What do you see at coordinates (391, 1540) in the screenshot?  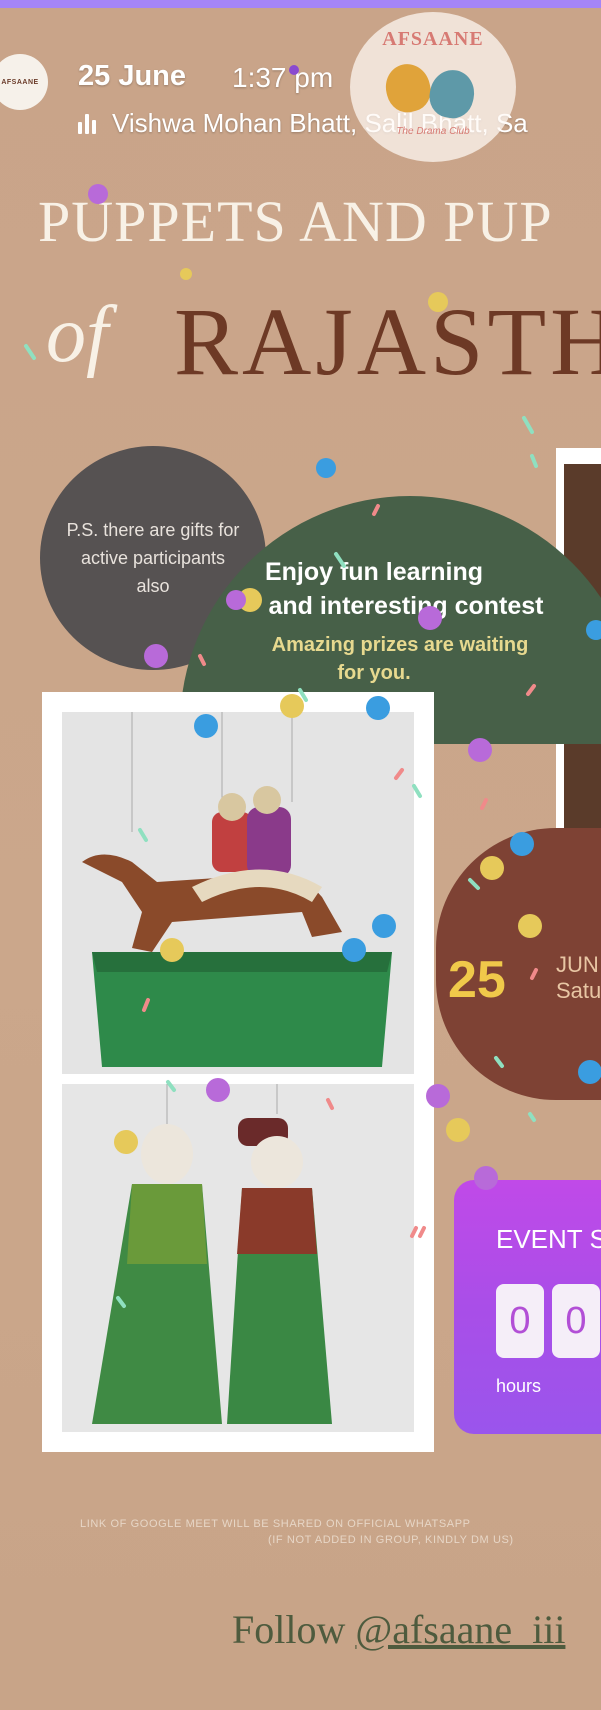 I see `meet-notice-line2: (IF NOT ADDED IN GROUP, KINDLY DM US)` at bounding box center [391, 1540].